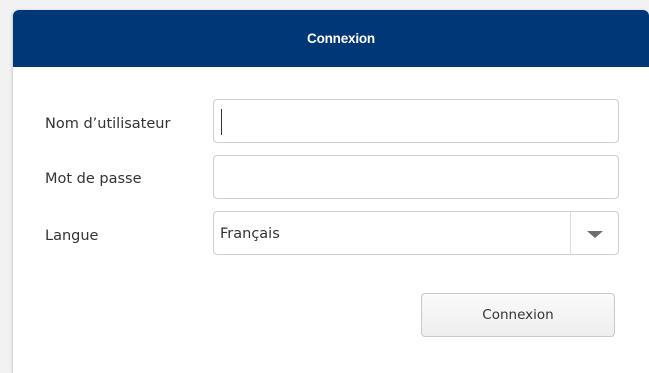 This screenshot has width=649, height=373. What do you see at coordinates (250, 234) in the screenshot?
I see `language-selected-value: Français` at bounding box center [250, 234].